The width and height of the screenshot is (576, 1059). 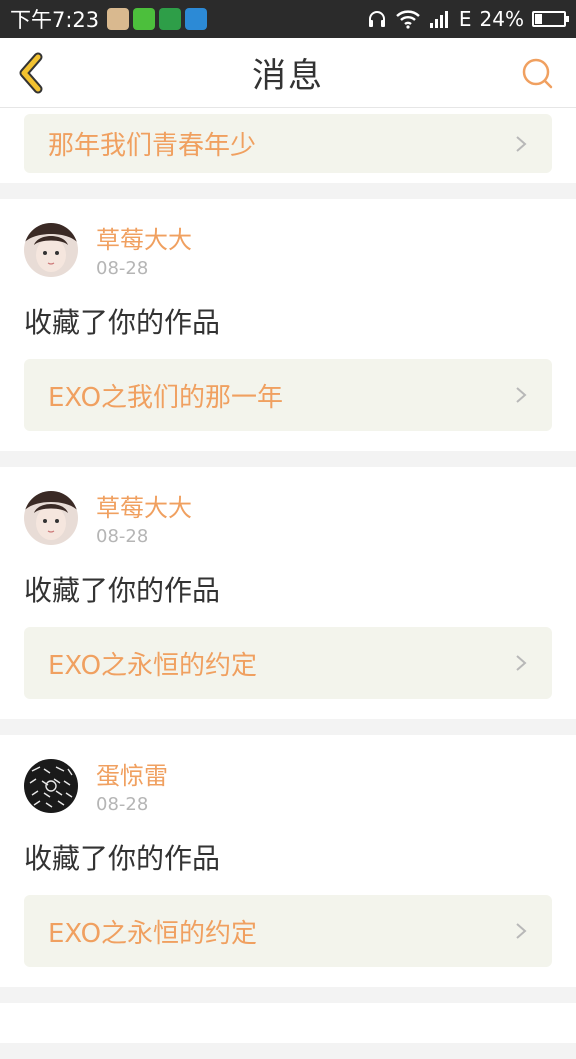 What do you see at coordinates (288, 788) in the screenshot?
I see `user-row: 蛋惊雷 08-28` at bounding box center [288, 788].